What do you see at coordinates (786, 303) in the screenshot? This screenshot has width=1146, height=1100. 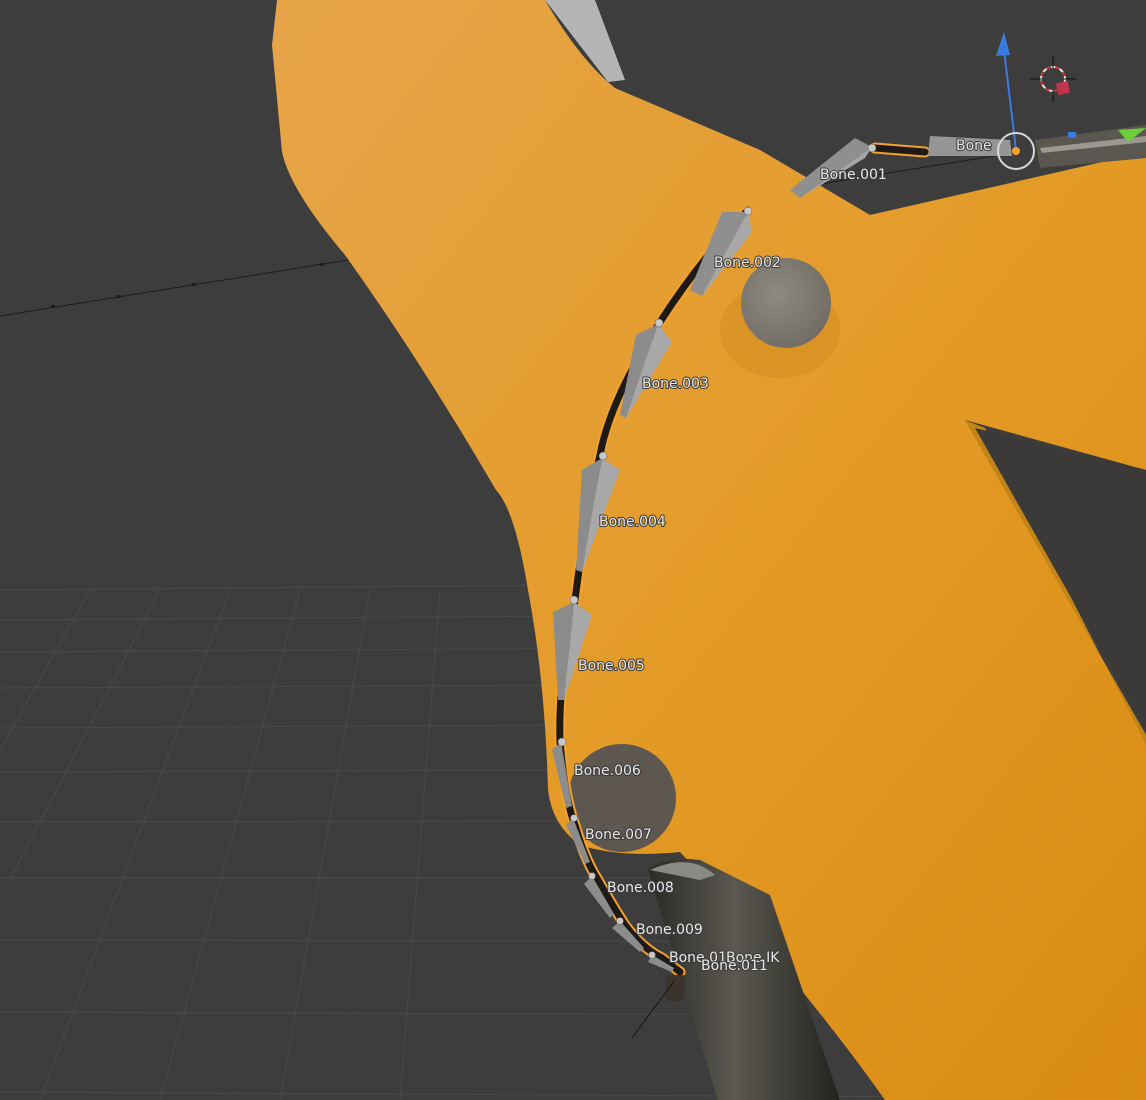 I see `upper-hole` at bounding box center [786, 303].